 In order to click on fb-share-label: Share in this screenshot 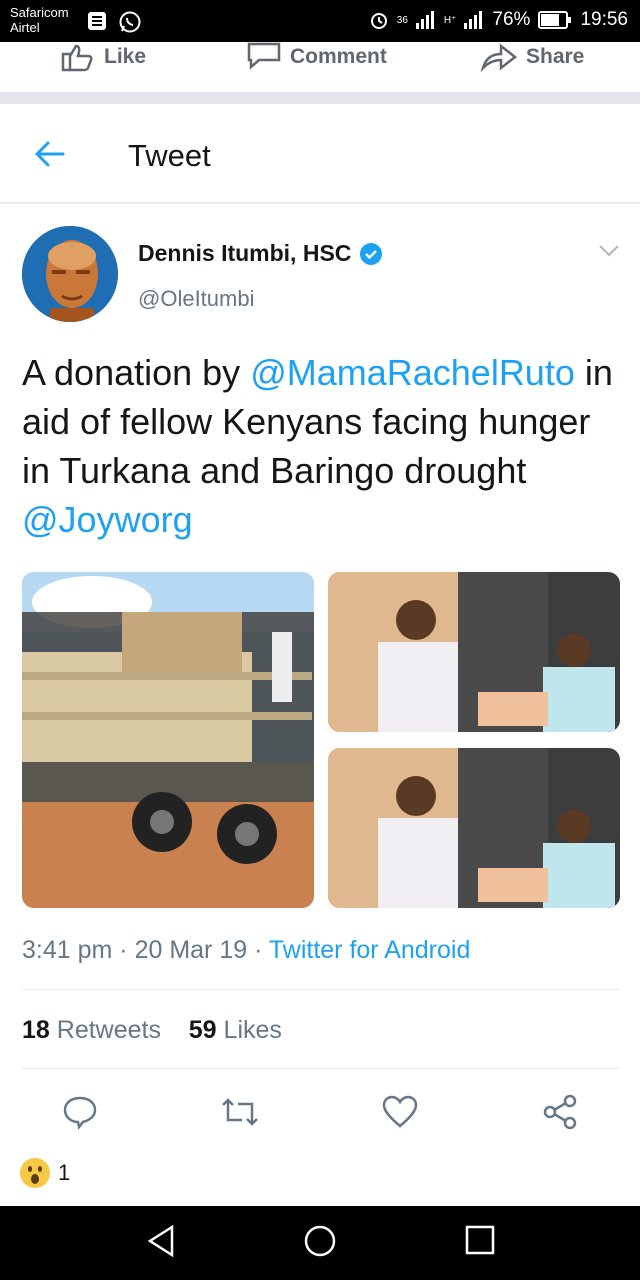, I will do `click(555, 56)`.